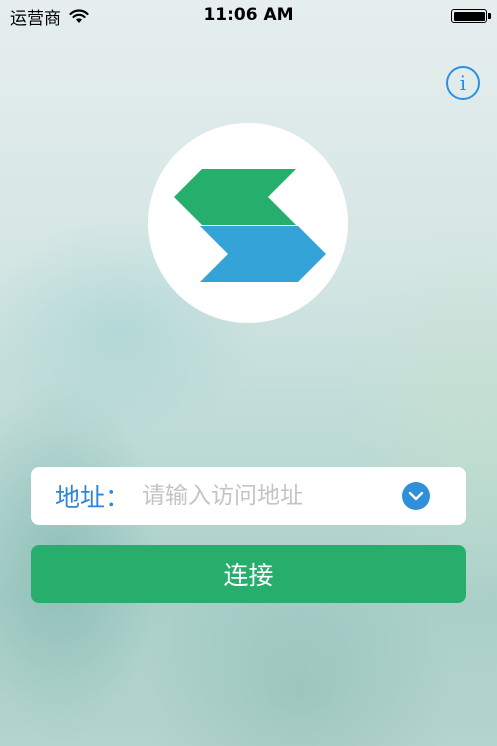 The width and height of the screenshot is (497, 746). What do you see at coordinates (235, 197) in the screenshot?
I see `logo-green-chevron` at bounding box center [235, 197].